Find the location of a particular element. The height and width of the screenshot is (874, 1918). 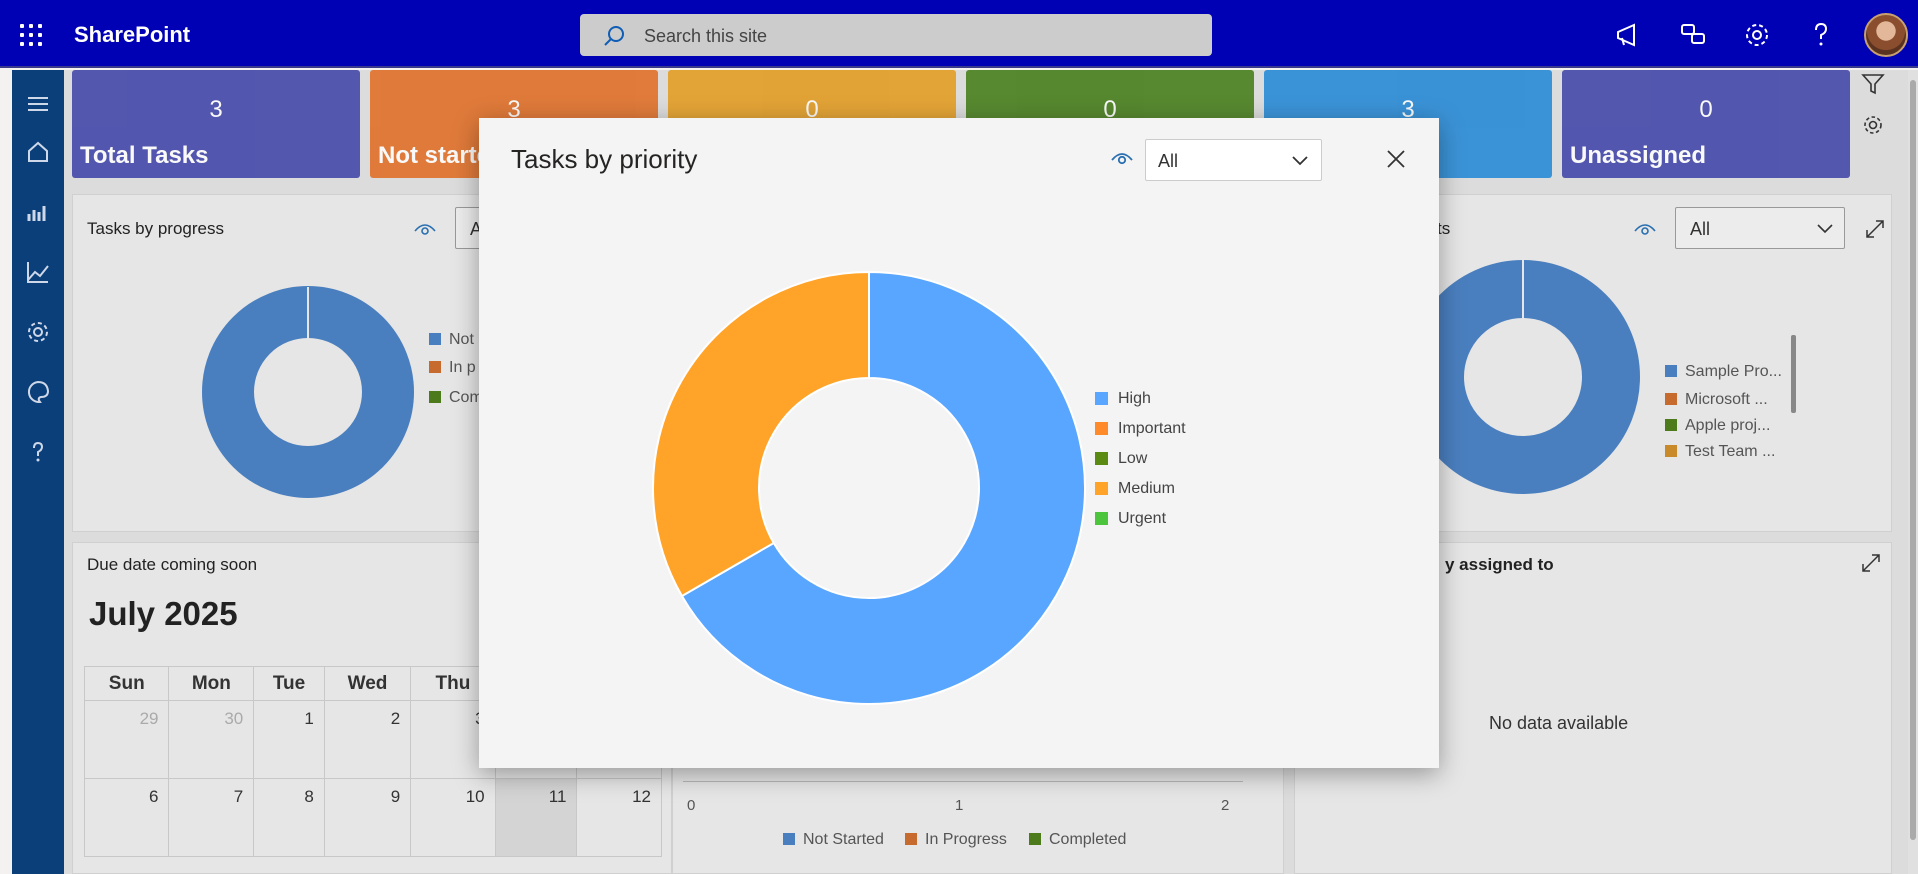

search-box: Search this site is located at coordinates (896, 35).